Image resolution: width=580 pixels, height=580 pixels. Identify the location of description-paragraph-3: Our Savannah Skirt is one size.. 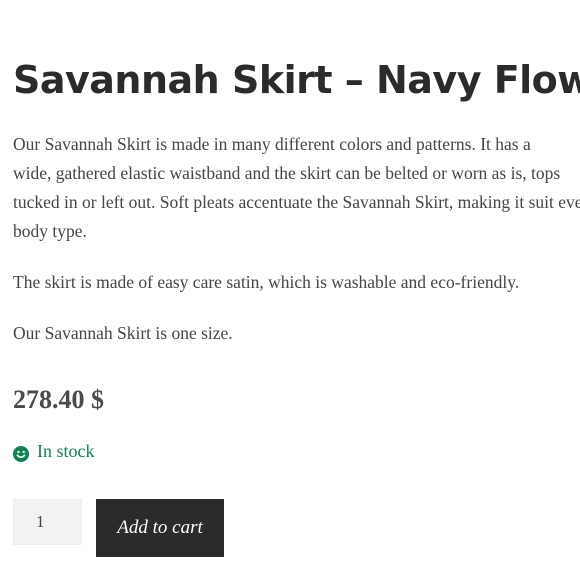
(123, 333).